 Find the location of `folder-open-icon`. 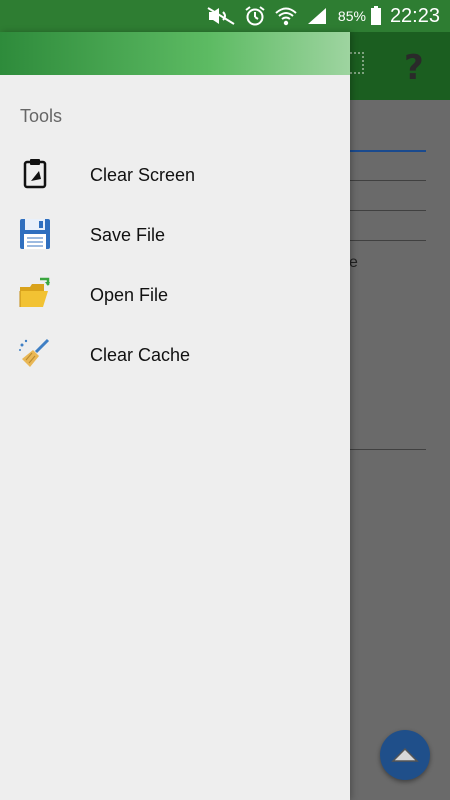

folder-open-icon is located at coordinates (35, 294).